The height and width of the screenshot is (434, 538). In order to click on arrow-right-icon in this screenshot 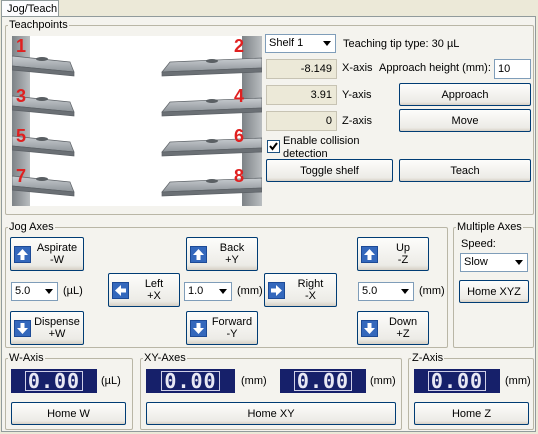, I will do `click(276, 290)`.